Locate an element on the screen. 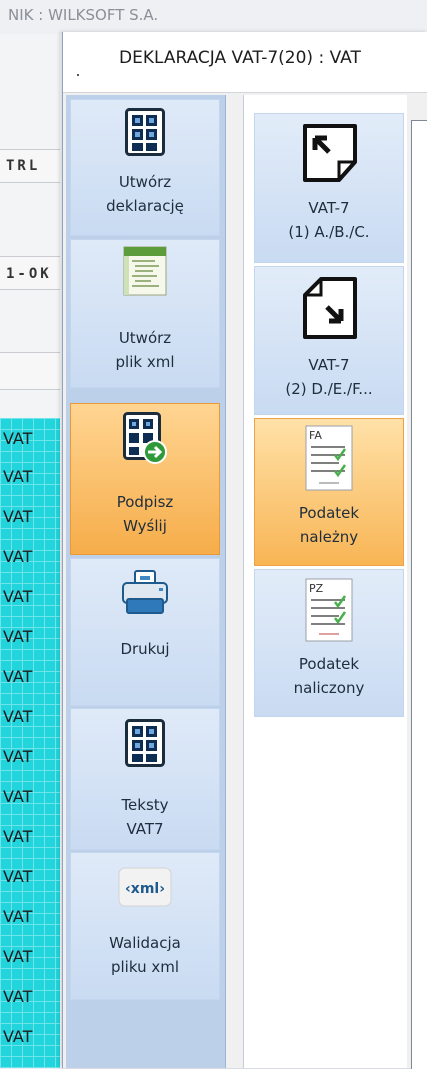 Image resolution: width=427 pixels, height=1069 pixels. vat7-part1-button: VAT-7 (1) A./B./C. is located at coordinates (329, 188).